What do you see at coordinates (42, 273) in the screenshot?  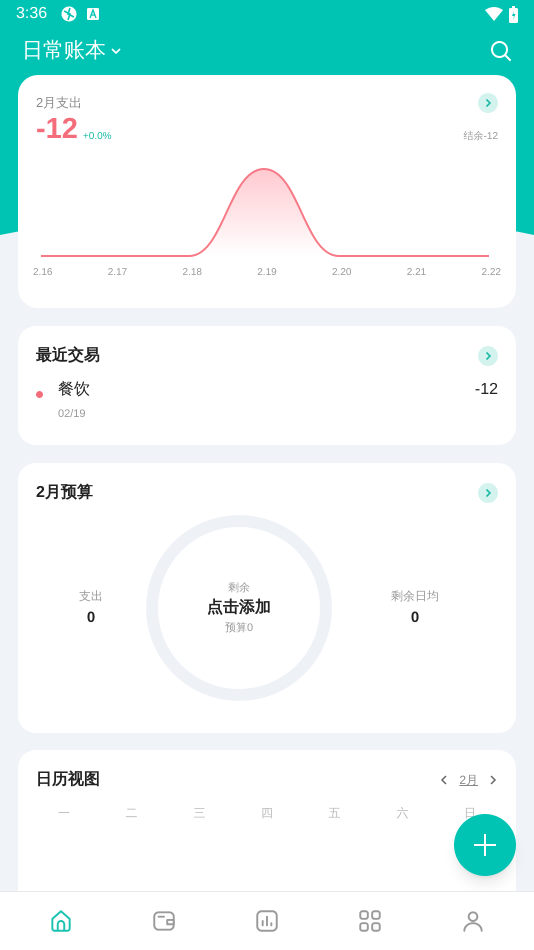 I see `axis-label: 2.16` at bounding box center [42, 273].